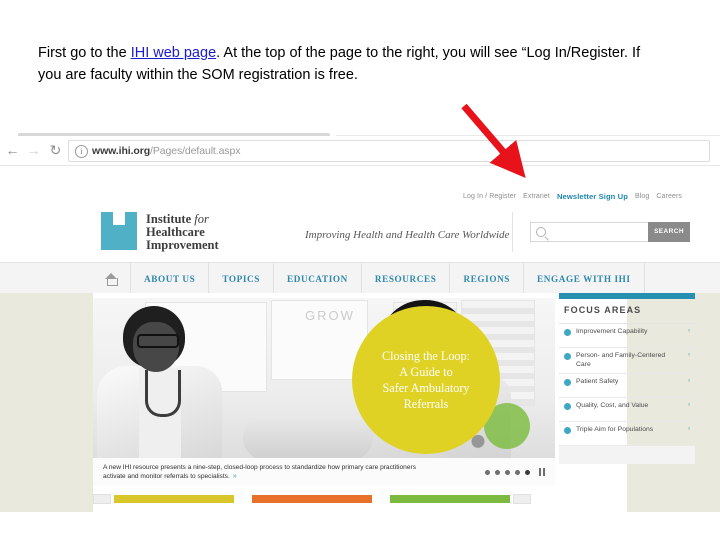 The height and width of the screenshot is (540, 720). Describe the element at coordinates (536, 196) in the screenshot. I see `utility-link-extranet: Extranet` at that location.